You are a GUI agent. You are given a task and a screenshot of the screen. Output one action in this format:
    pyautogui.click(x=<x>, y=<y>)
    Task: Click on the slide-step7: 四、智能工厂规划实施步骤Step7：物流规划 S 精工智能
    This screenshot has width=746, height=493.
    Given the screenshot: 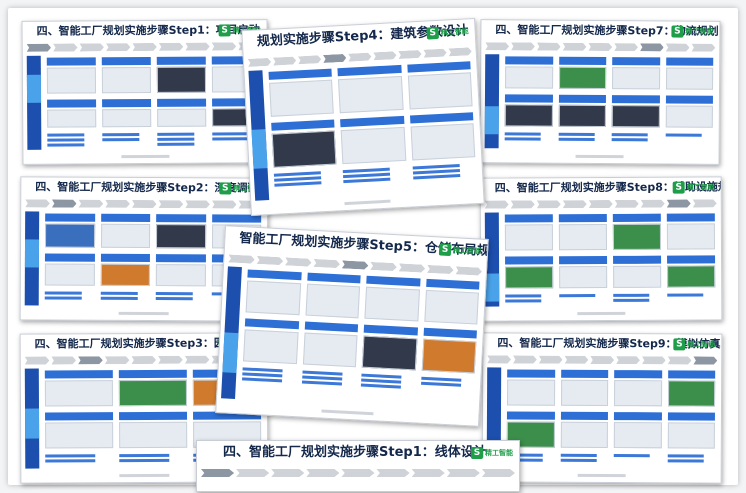 What is the action you would take?
    pyautogui.click(x=600, y=92)
    